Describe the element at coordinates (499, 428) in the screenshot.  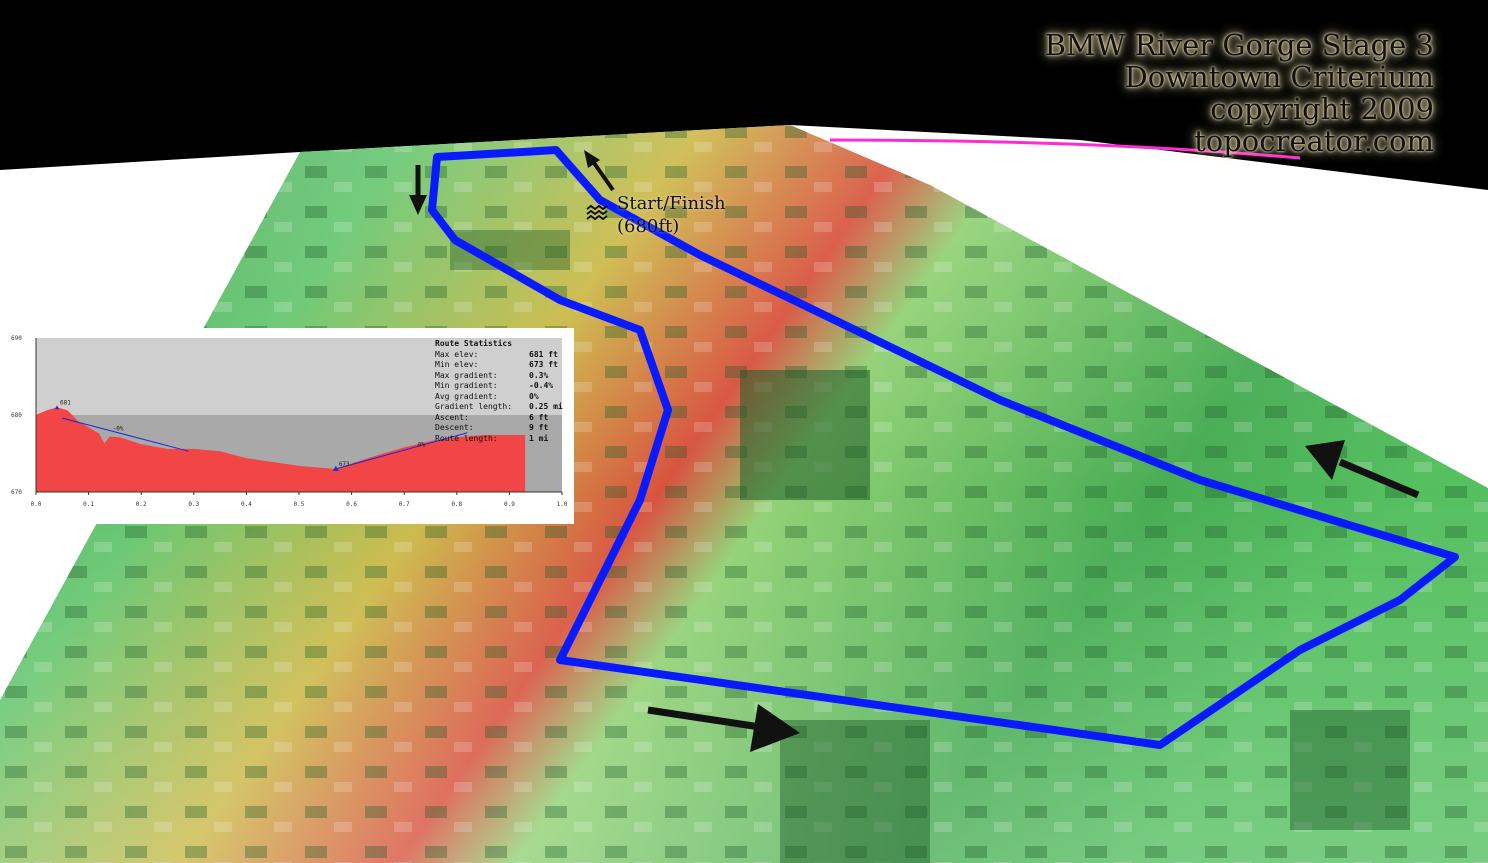
I see `stat-row: Descent: 9 ft` at that location.